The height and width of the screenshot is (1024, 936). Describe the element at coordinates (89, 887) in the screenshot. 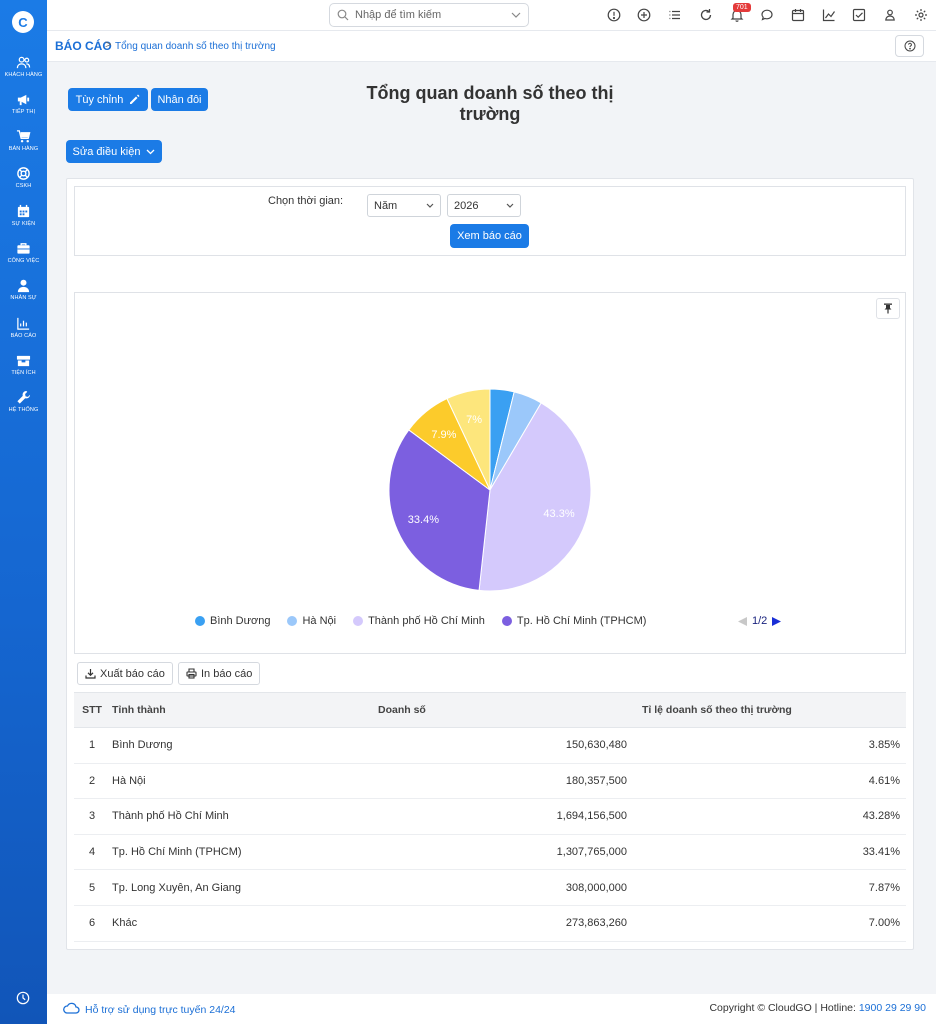

I see `row-index: 5` at that location.